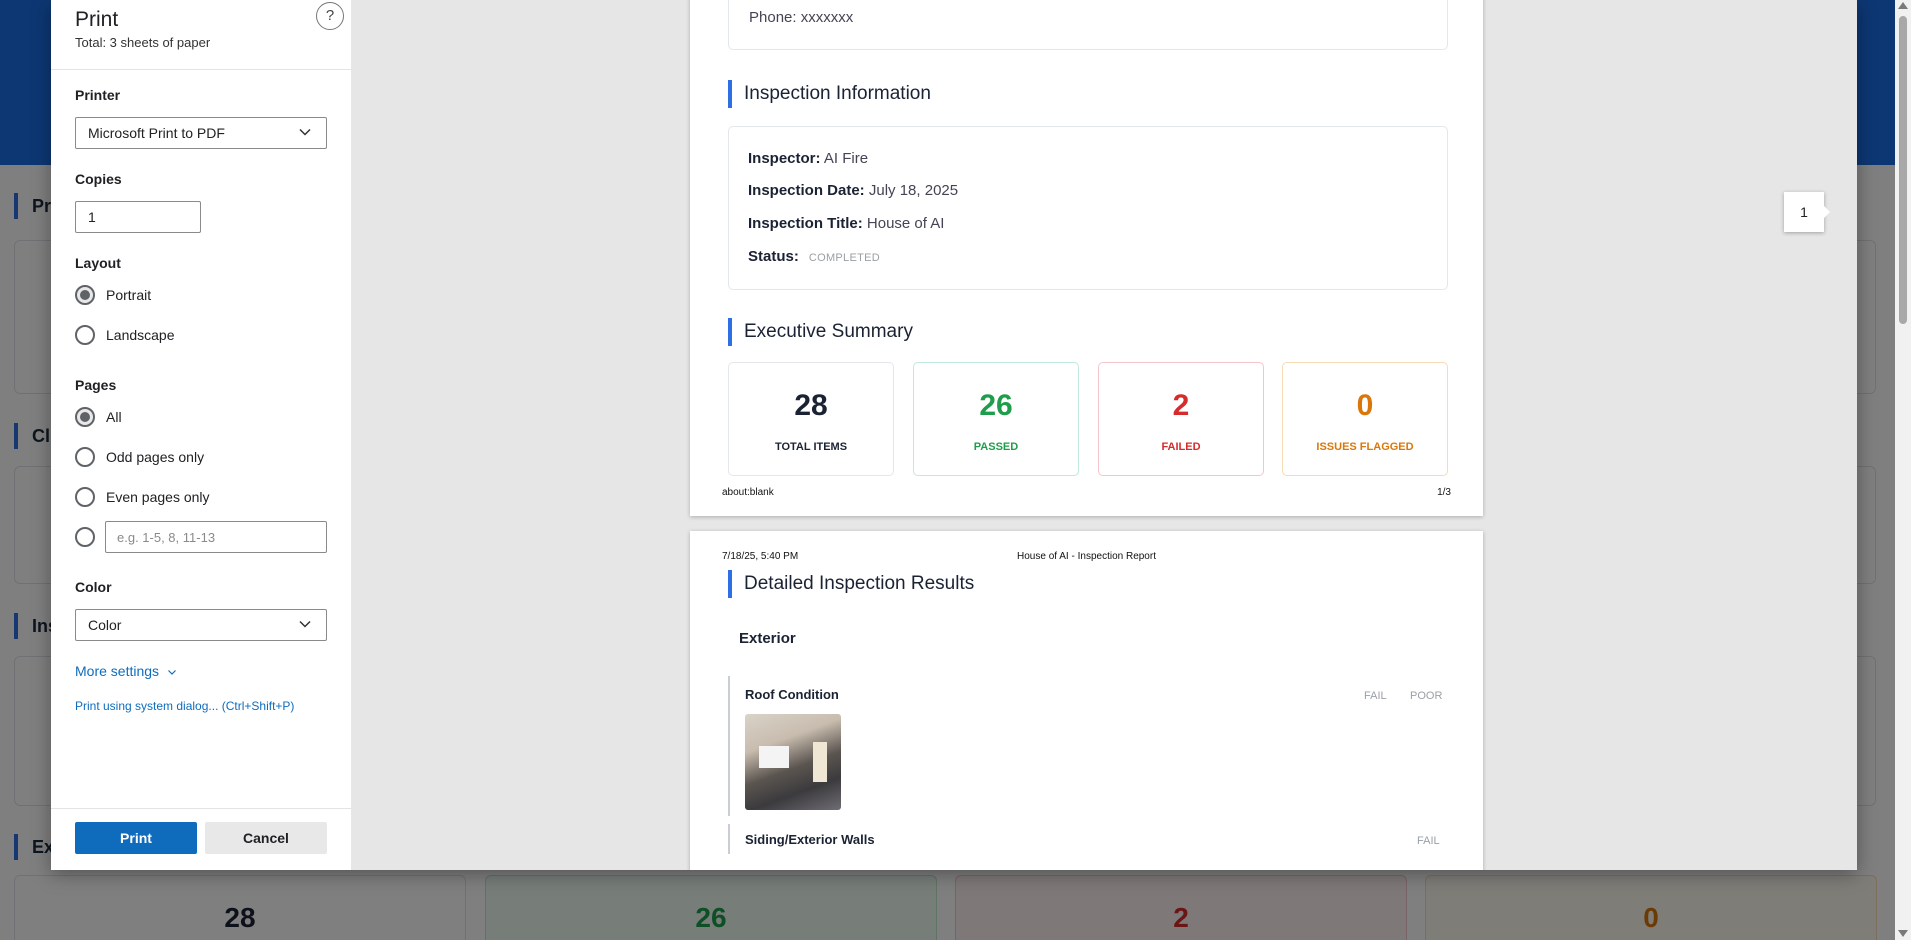 The image size is (1911, 940). I want to click on page-footer-url: about:blank, so click(748, 492).